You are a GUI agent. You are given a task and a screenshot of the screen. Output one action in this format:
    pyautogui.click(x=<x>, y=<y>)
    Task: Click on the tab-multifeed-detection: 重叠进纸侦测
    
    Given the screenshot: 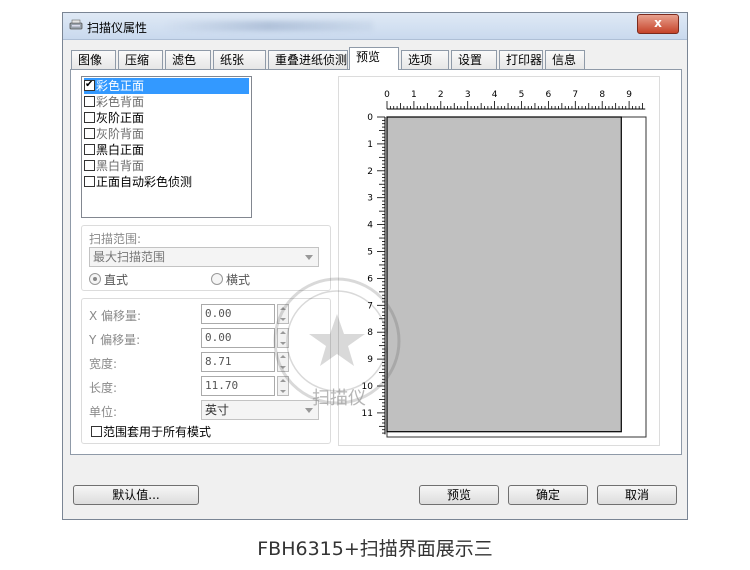 What is the action you would take?
    pyautogui.click(x=308, y=59)
    